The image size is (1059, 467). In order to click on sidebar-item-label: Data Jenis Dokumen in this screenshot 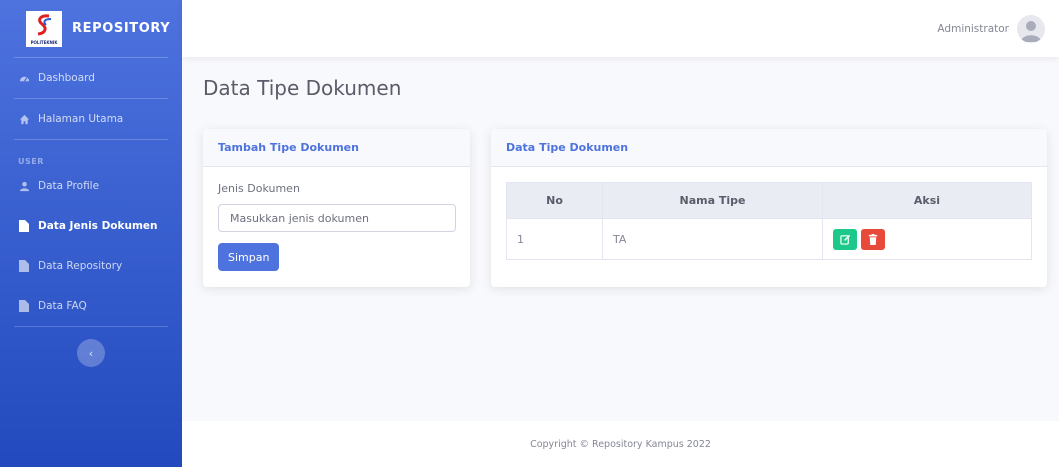, I will do `click(98, 226)`.